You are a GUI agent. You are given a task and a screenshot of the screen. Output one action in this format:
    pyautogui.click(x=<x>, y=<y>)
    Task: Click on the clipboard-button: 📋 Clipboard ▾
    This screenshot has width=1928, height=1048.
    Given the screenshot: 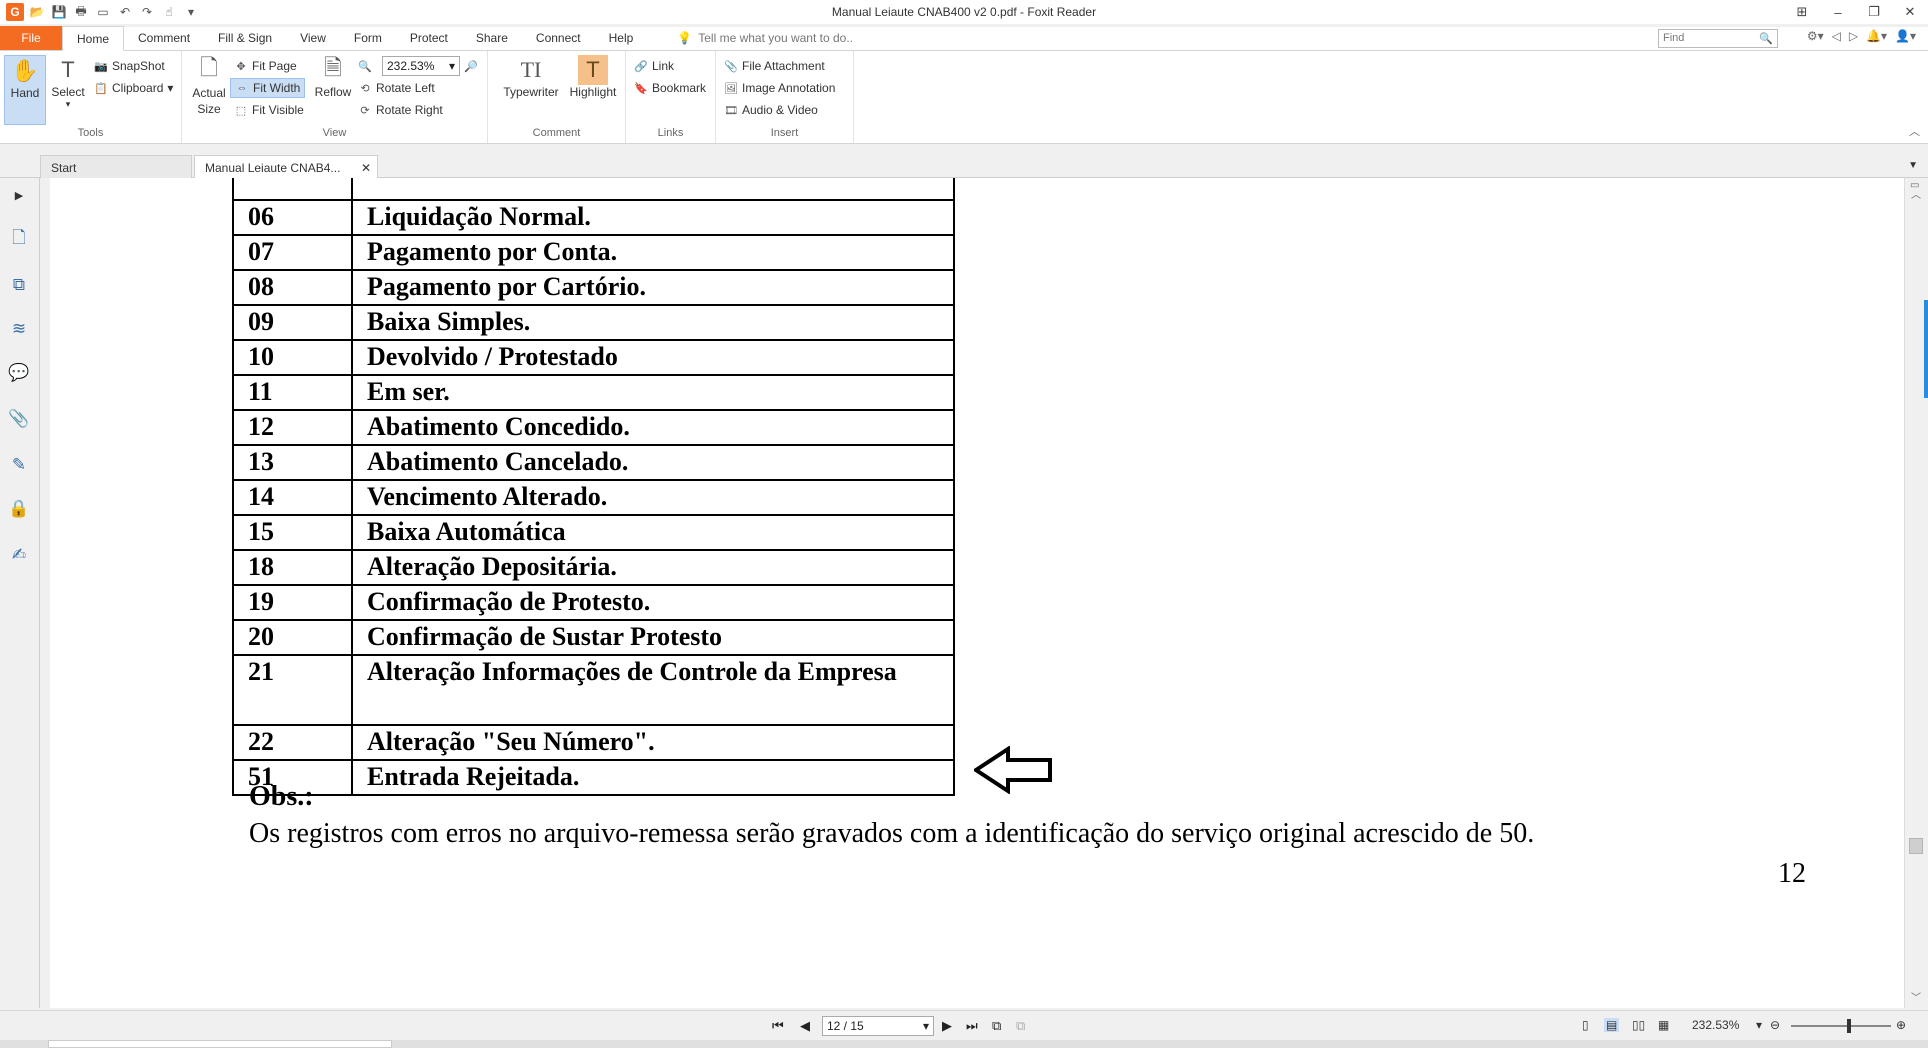 What is the action you would take?
    pyautogui.click(x=133, y=88)
    